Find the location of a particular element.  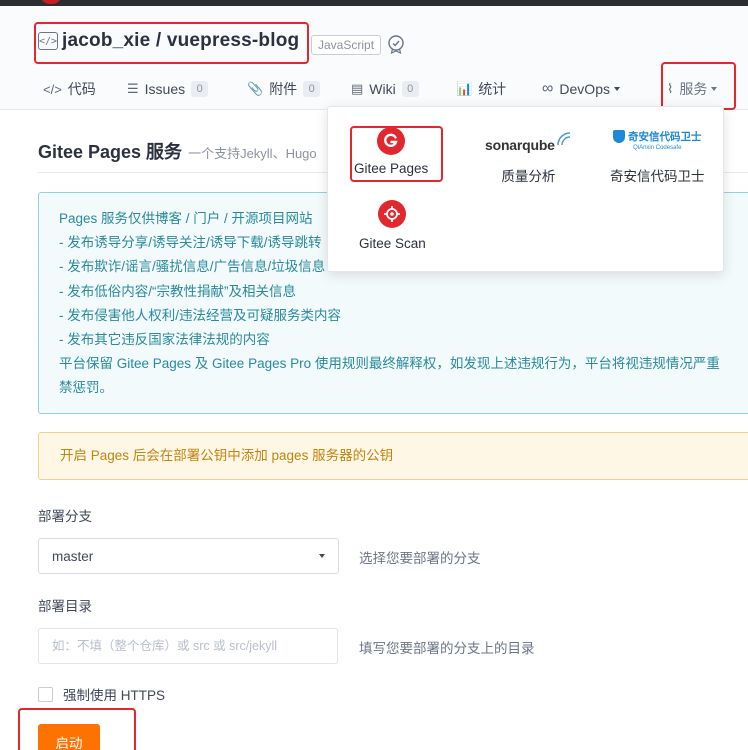

infinity-icon: ∞ is located at coordinates (548, 88).